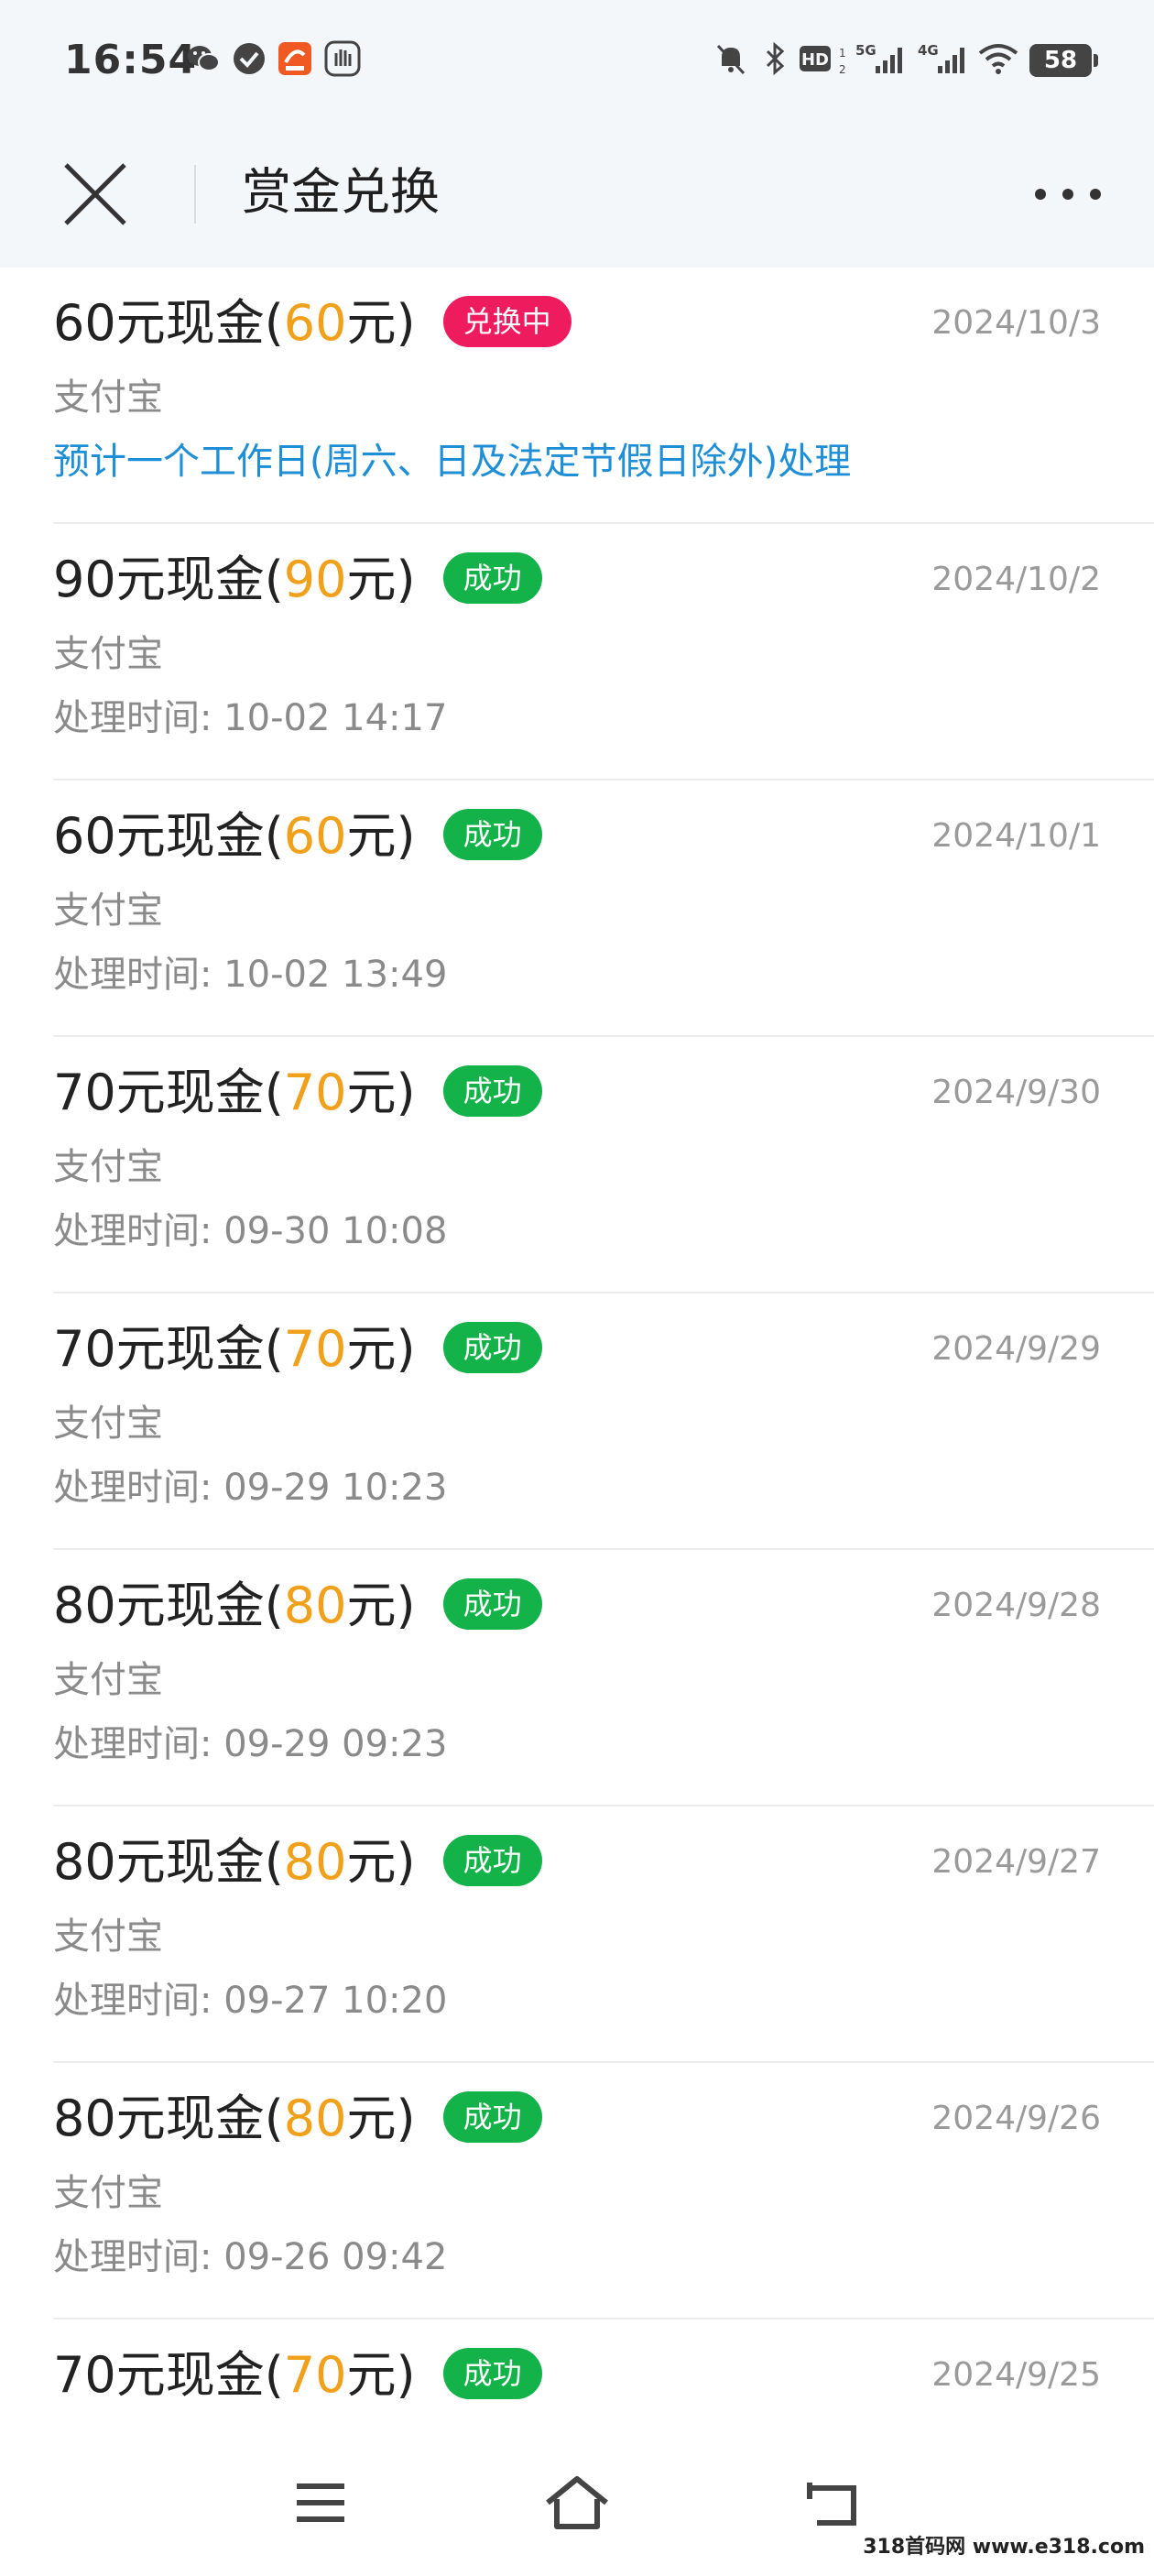  Describe the element at coordinates (250, 1231) in the screenshot. I see `item-process-time: 处理时间: 09-30 10:08` at that location.